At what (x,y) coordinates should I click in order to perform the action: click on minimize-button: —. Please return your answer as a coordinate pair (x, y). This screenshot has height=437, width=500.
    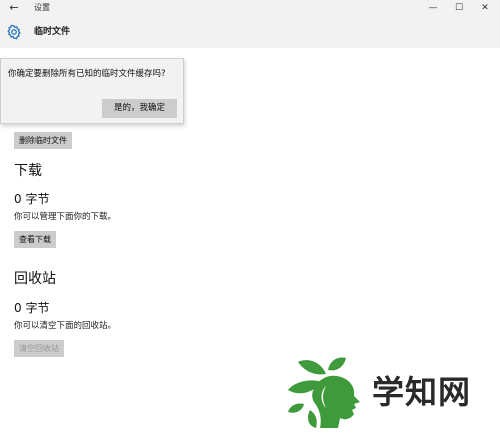
    Looking at the image, I should click on (433, 8).